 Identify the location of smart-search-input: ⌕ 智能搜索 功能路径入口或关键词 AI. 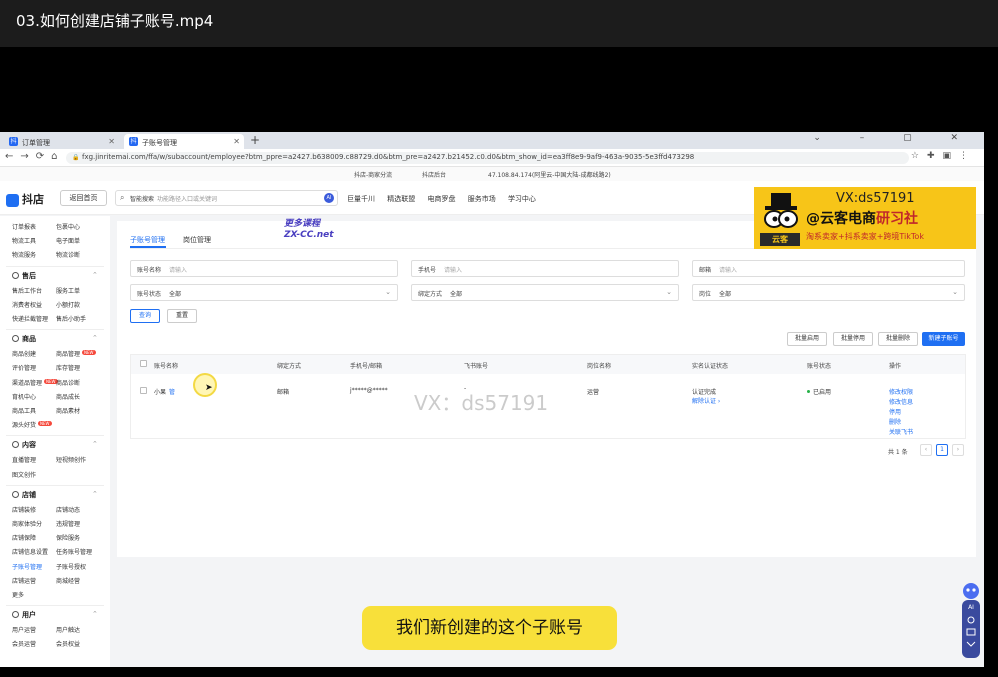
(226, 198).